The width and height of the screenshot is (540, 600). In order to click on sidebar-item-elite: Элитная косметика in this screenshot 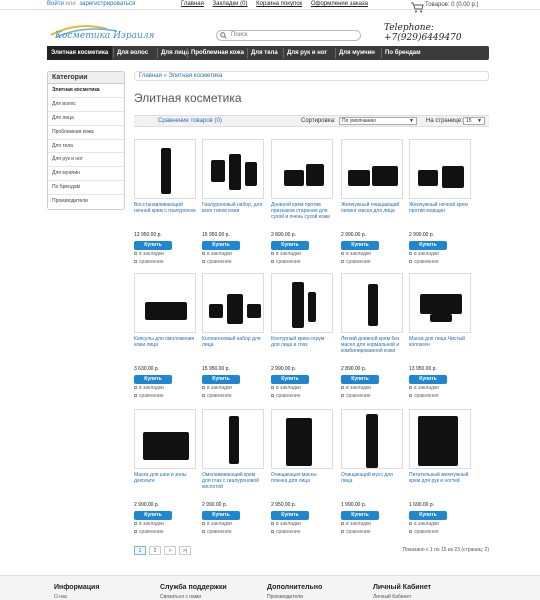, I will do `click(86, 91)`.